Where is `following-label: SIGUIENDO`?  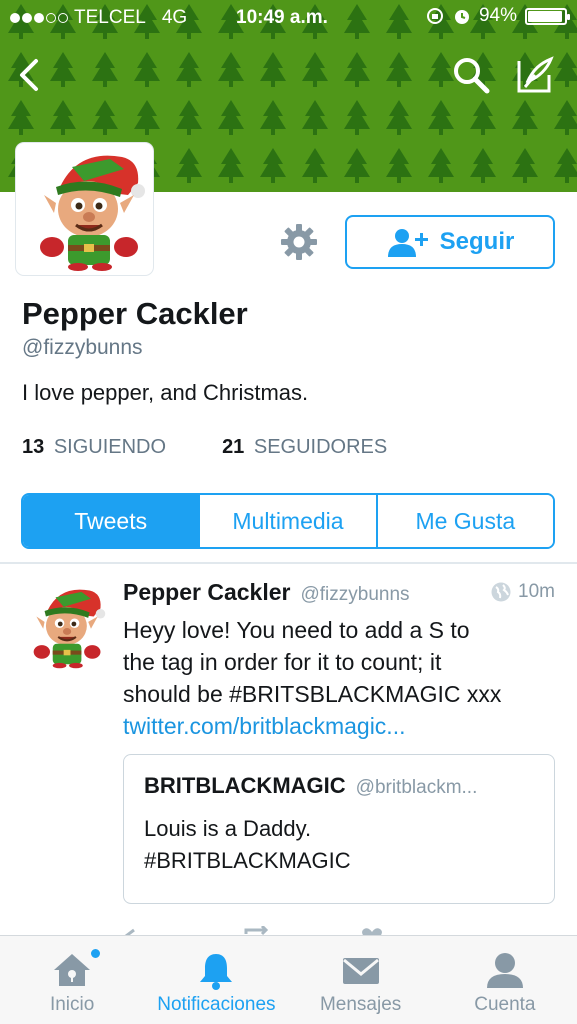
following-label: SIGUIENDO is located at coordinates (110, 447).